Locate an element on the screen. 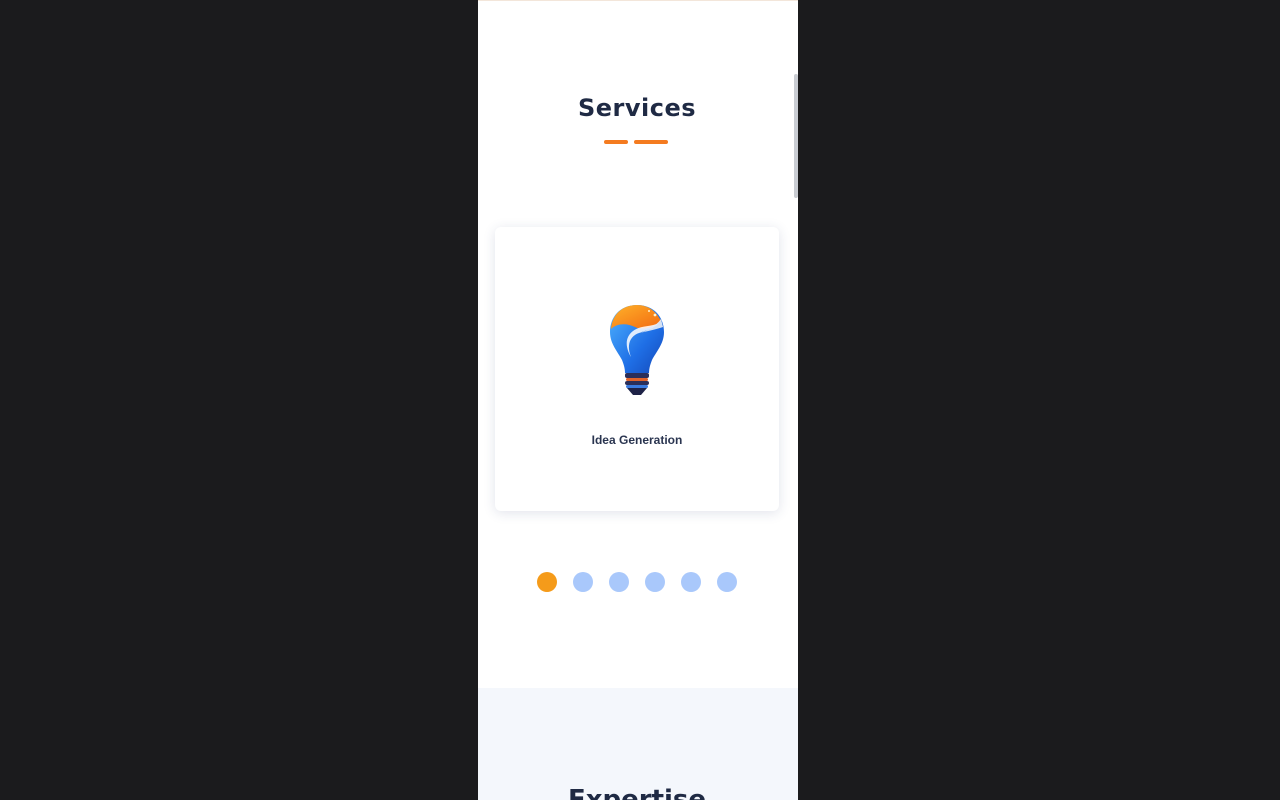  title-underline-short is located at coordinates (616, 142).